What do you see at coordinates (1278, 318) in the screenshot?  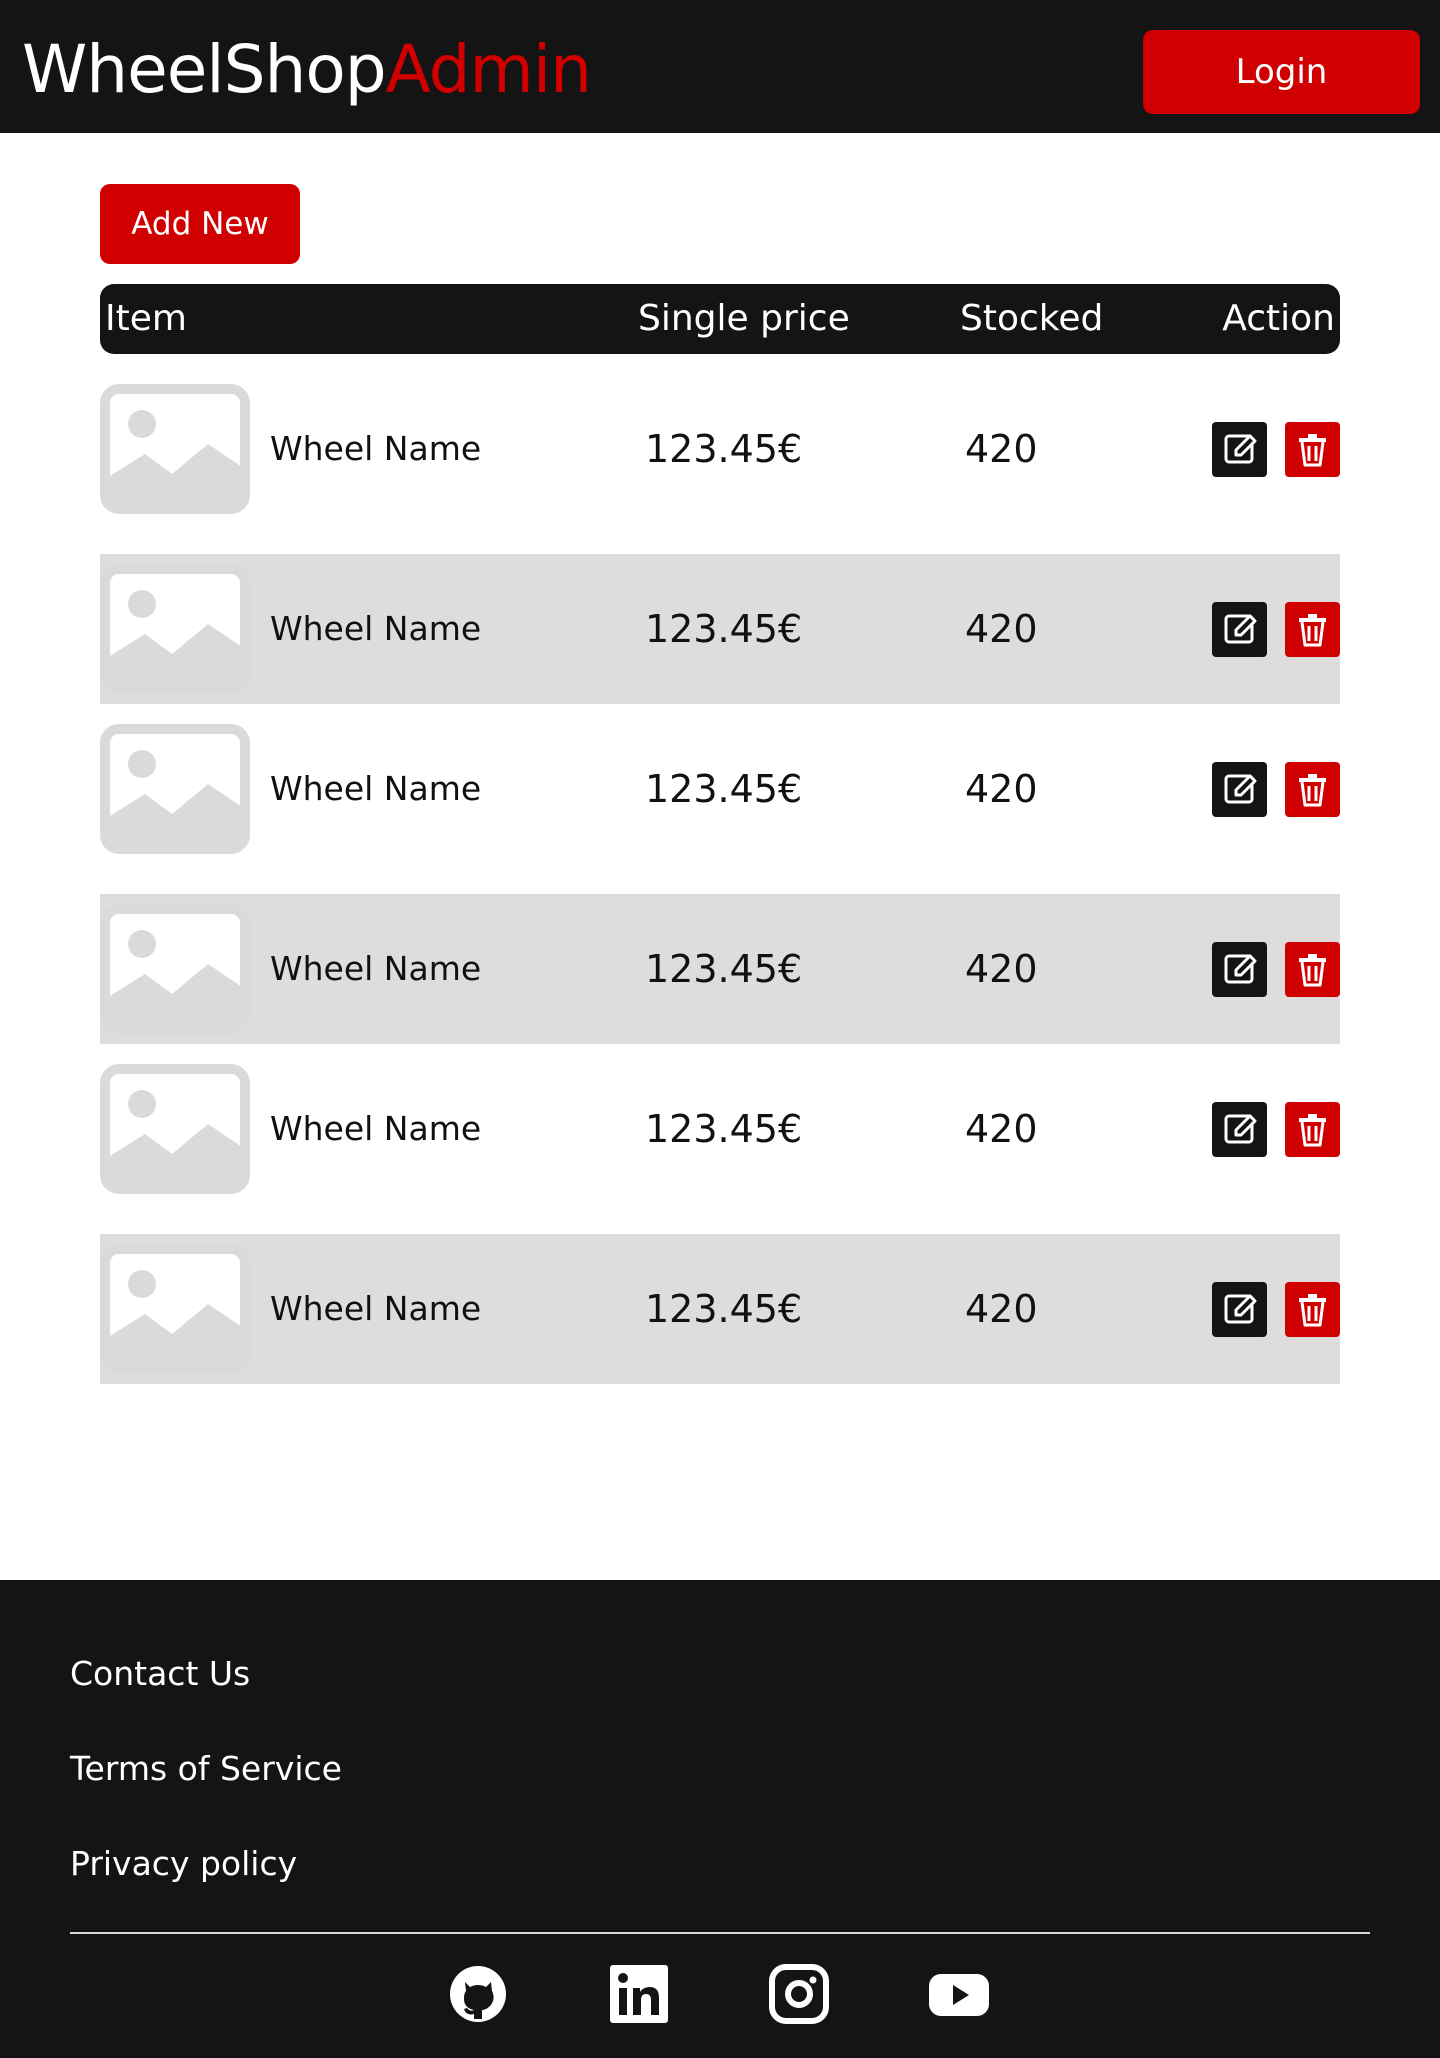 I see `column-header-action: Action` at bounding box center [1278, 318].